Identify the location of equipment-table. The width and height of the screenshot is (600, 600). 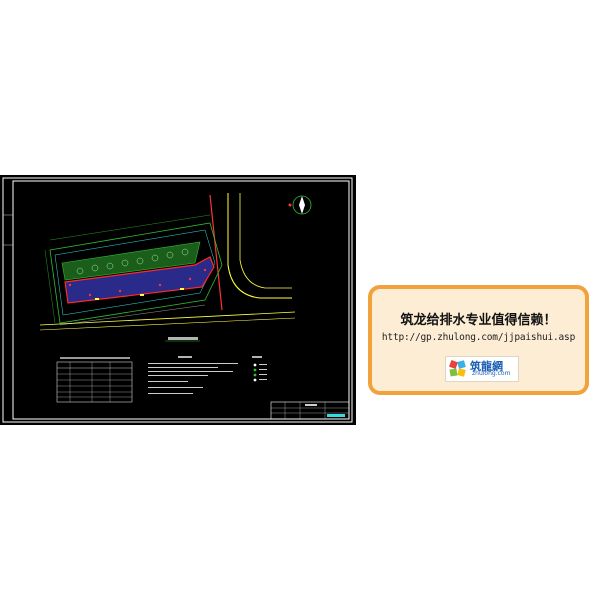
(94, 380).